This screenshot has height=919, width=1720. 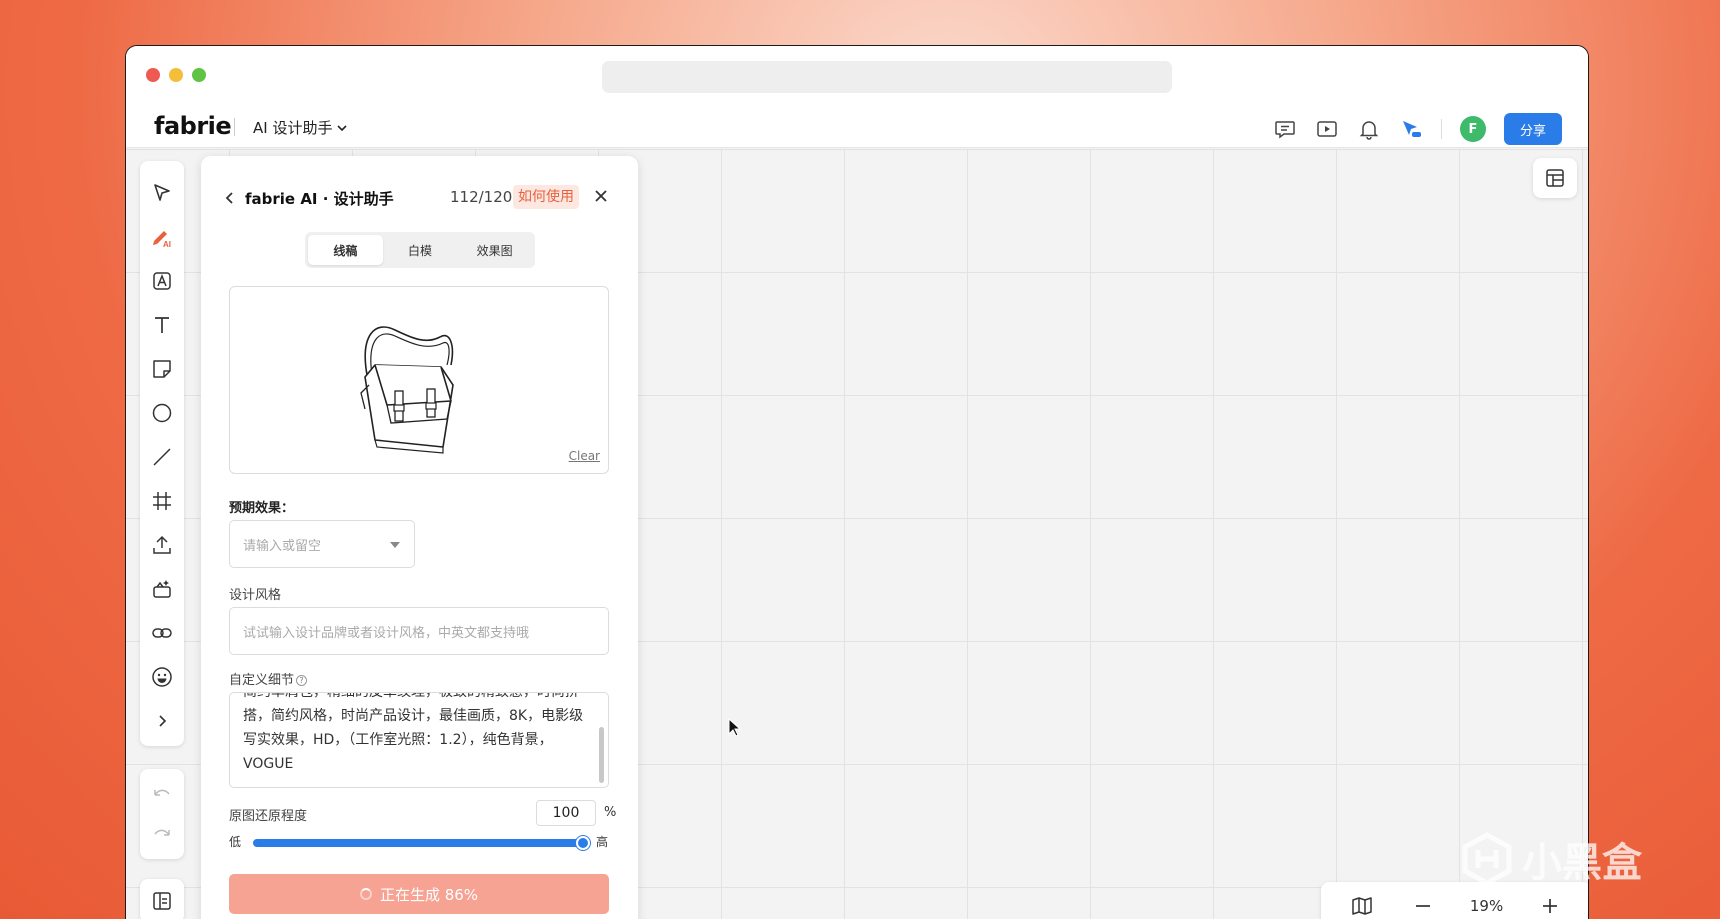 What do you see at coordinates (162, 721) in the screenshot?
I see `chevron-right-icon` at bounding box center [162, 721].